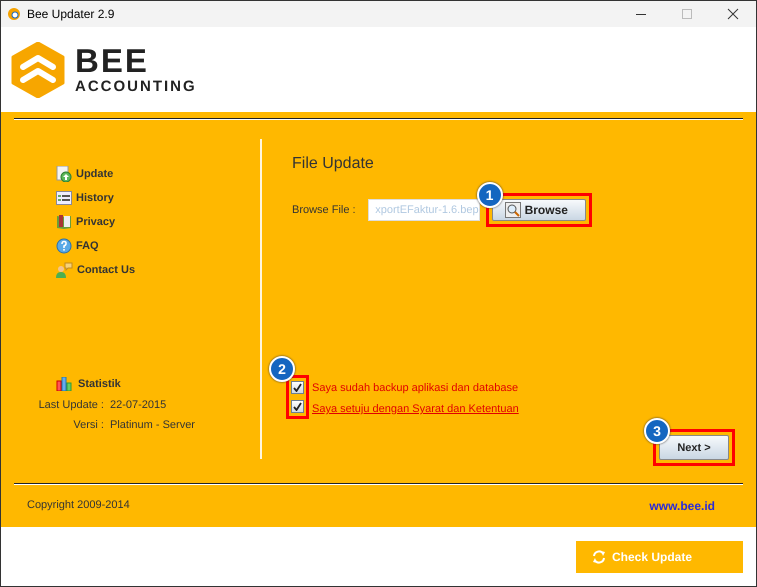 This screenshot has height=587, width=757. What do you see at coordinates (112, 61) in the screenshot?
I see `logo-name: BEE` at bounding box center [112, 61].